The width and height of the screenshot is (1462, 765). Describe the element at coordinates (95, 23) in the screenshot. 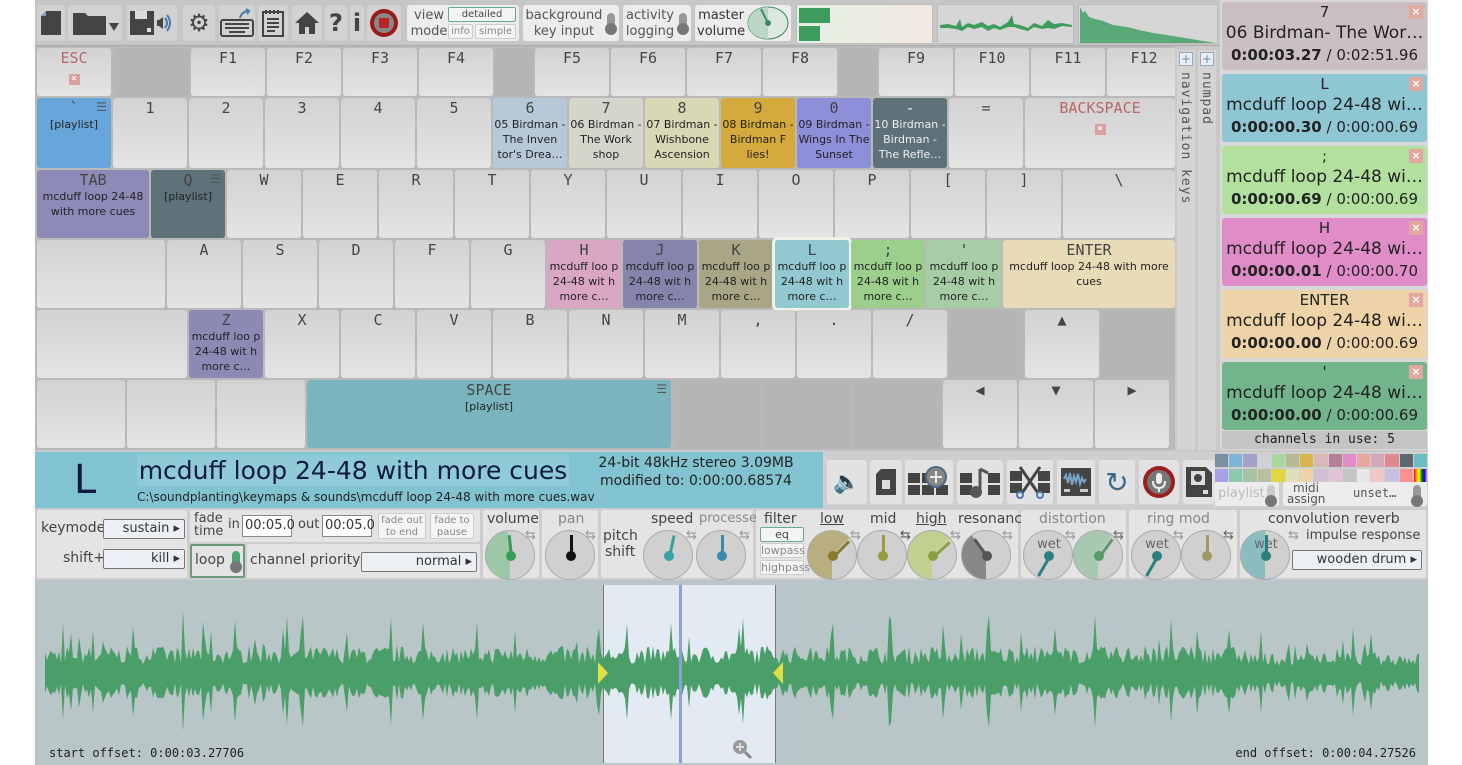

I see `open-folder-button` at that location.